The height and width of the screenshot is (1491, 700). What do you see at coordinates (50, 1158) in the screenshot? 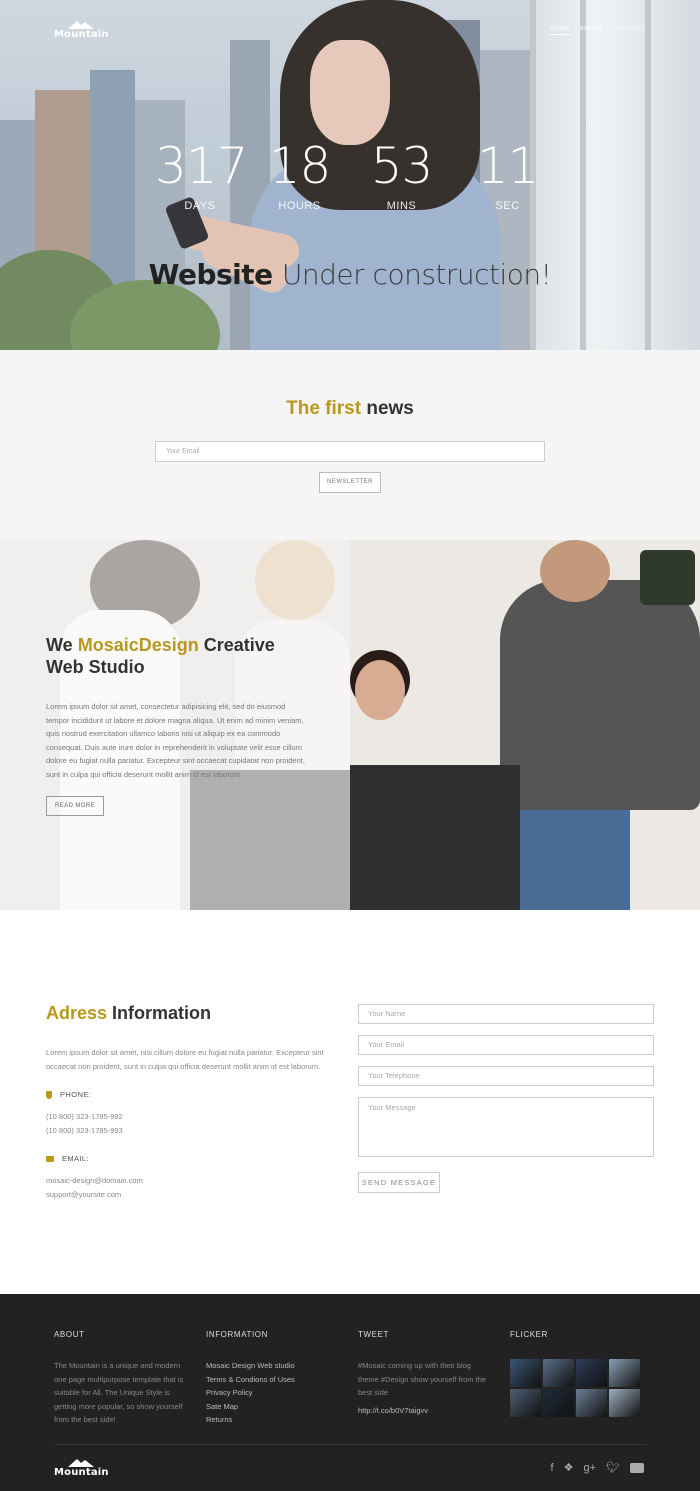
I see `email-icon` at bounding box center [50, 1158].